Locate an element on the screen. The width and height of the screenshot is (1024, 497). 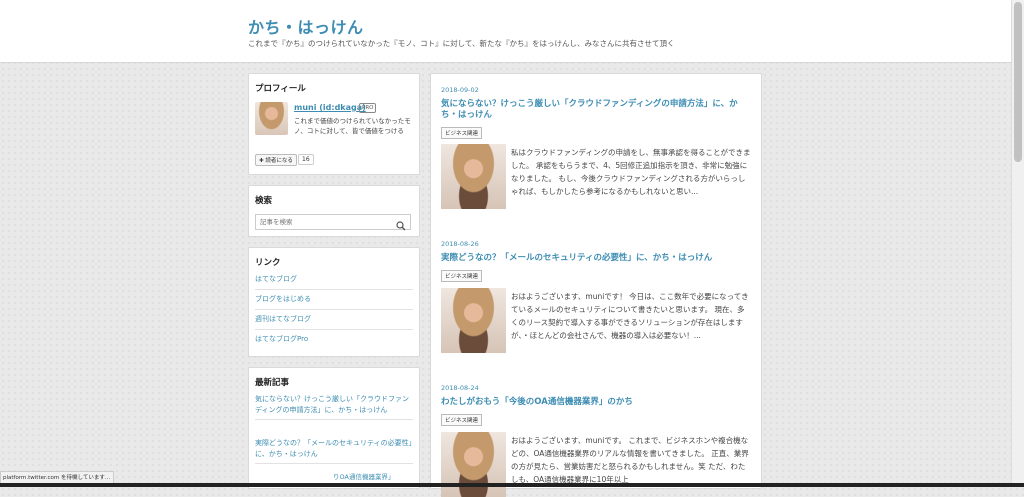
link-weekly-hatena: 週刊はてなブログ is located at coordinates (334, 320).